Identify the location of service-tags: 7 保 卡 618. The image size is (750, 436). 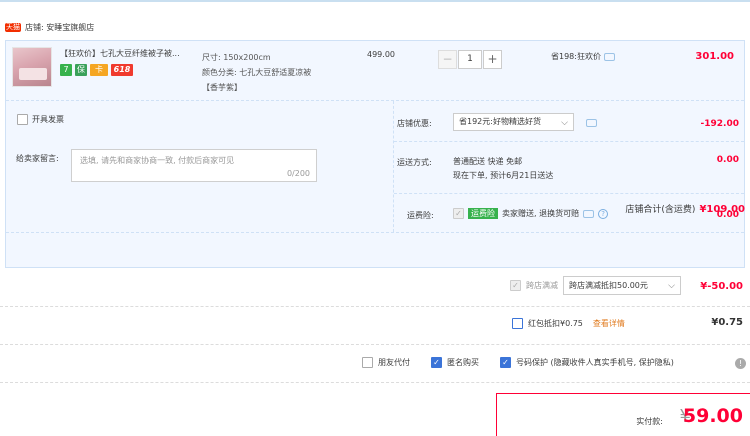
(96, 70).